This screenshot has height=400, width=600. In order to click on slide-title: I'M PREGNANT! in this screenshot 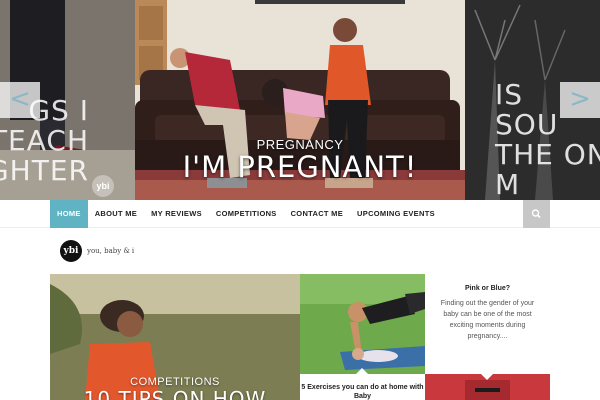, I will do `click(300, 167)`.